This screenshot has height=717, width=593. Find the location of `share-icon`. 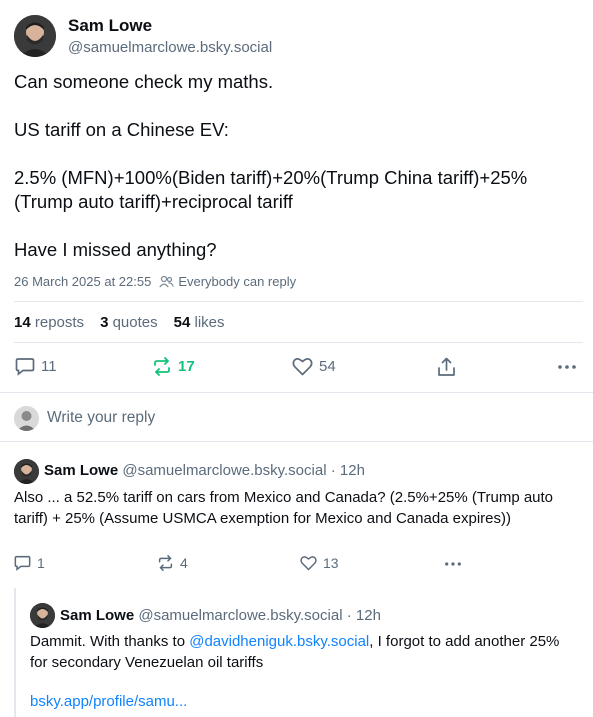

share-icon is located at coordinates (446, 367).